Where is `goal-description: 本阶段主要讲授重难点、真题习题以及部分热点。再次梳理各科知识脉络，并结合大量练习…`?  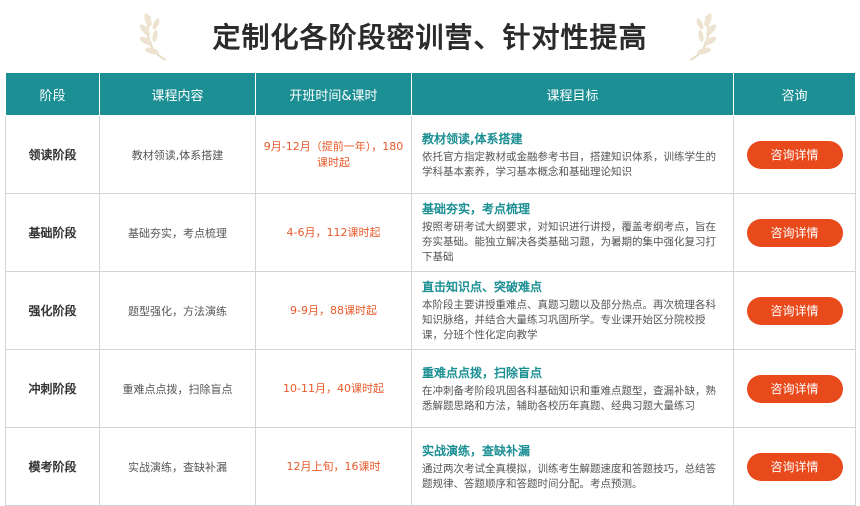
goal-description: 本阶段主要讲授重难点、真题习题以及部分热点。再次梳理各科知识脉络，并结合大量练习… is located at coordinates (569, 320).